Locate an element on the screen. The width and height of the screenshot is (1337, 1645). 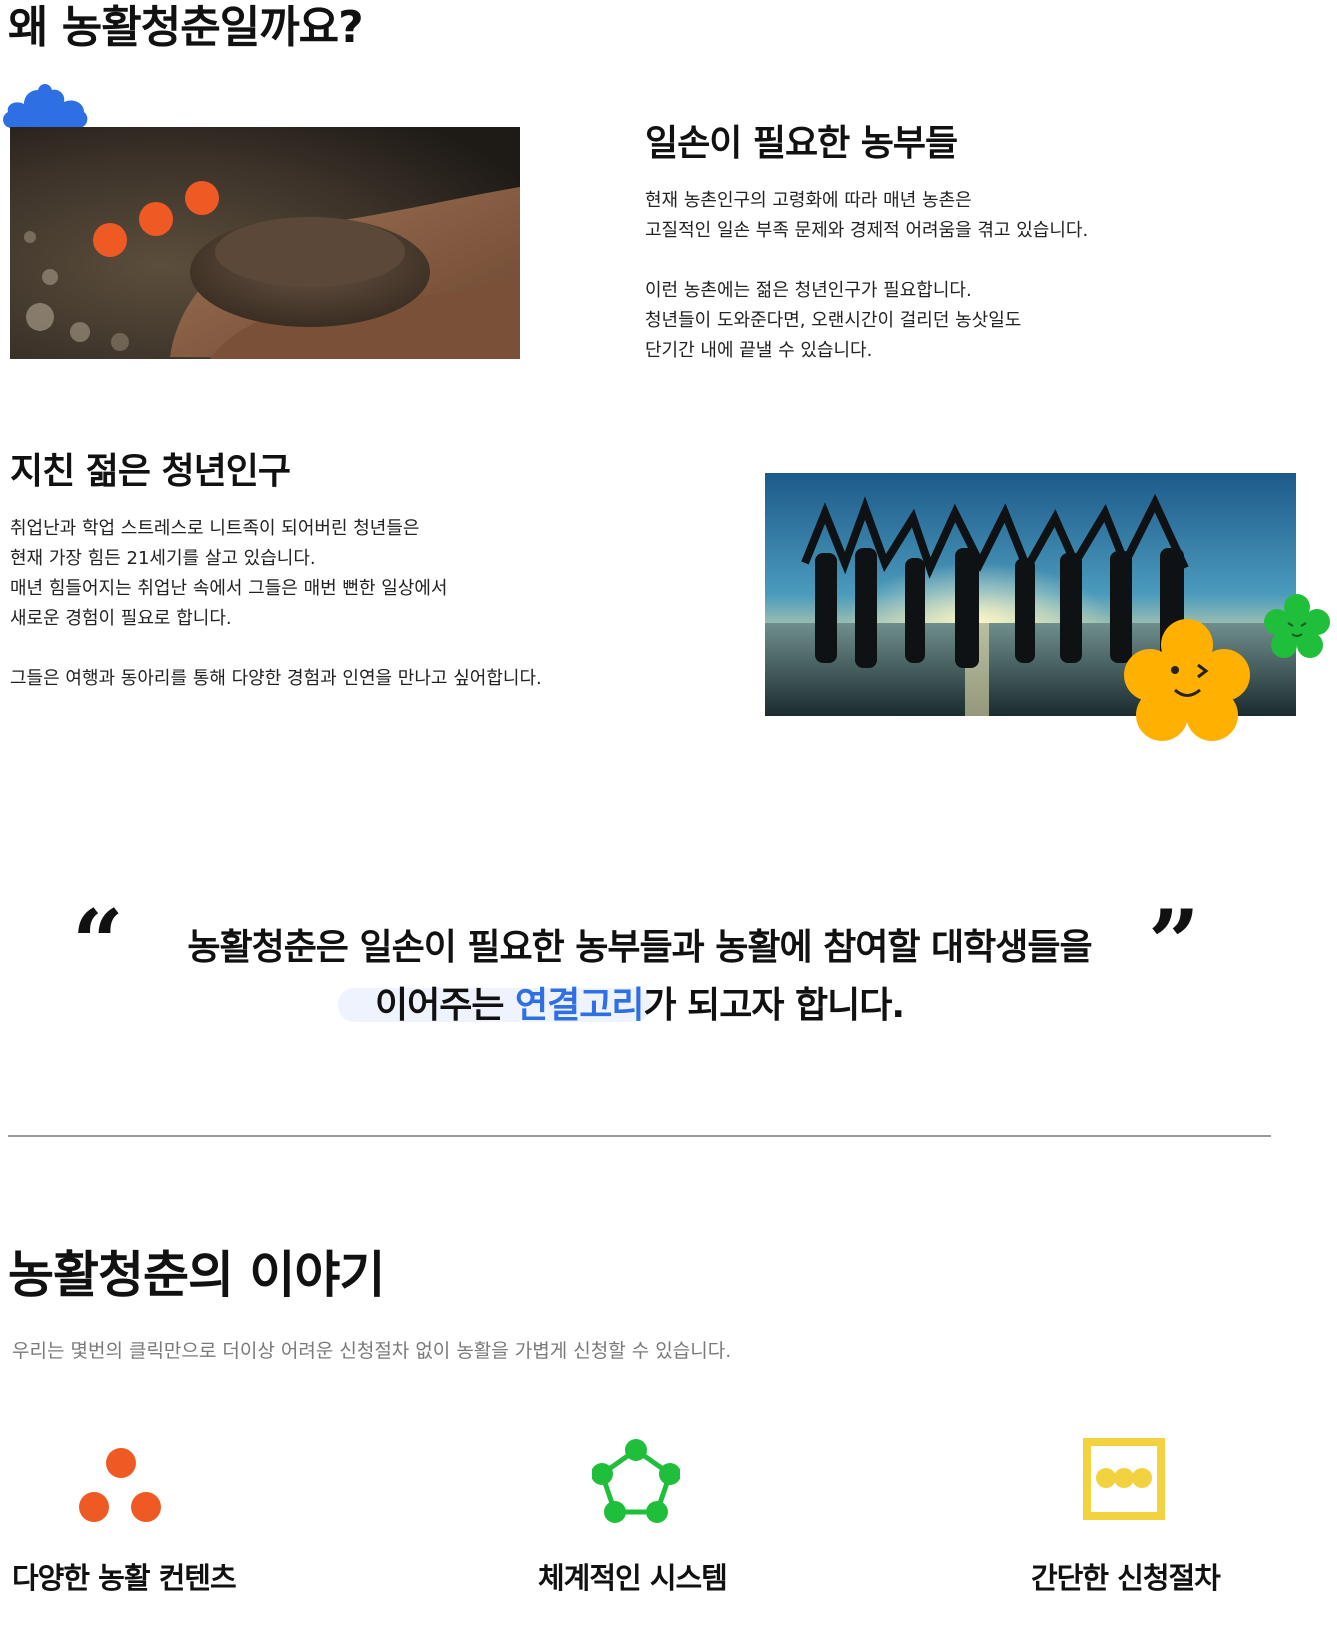
farmers-text-line: 청년들이 도와준다면, 오랜시간이 걸리던 농삿일도 is located at coordinates (833, 320).